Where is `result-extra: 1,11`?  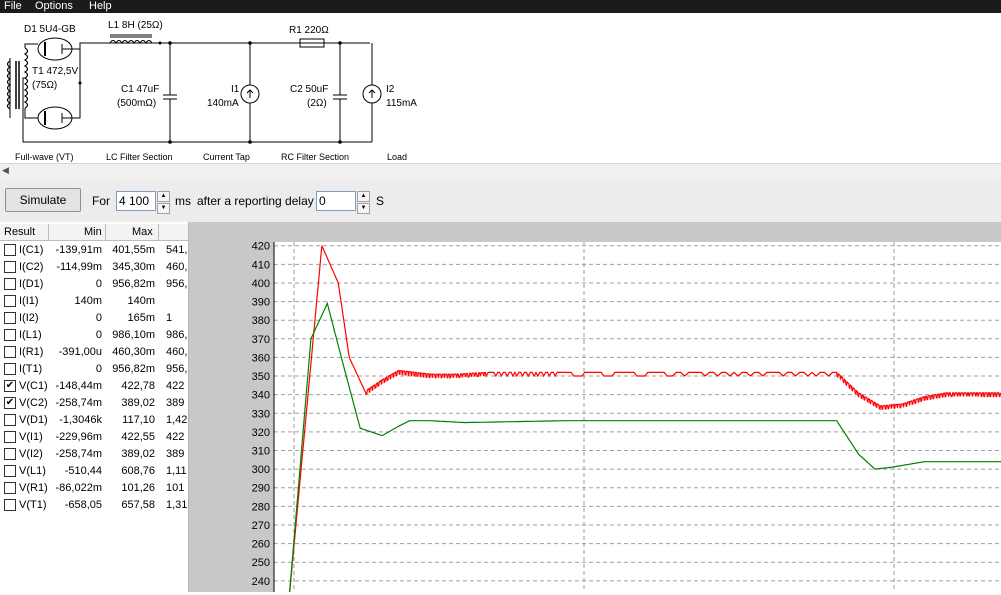 result-extra: 1,11 is located at coordinates (176, 471).